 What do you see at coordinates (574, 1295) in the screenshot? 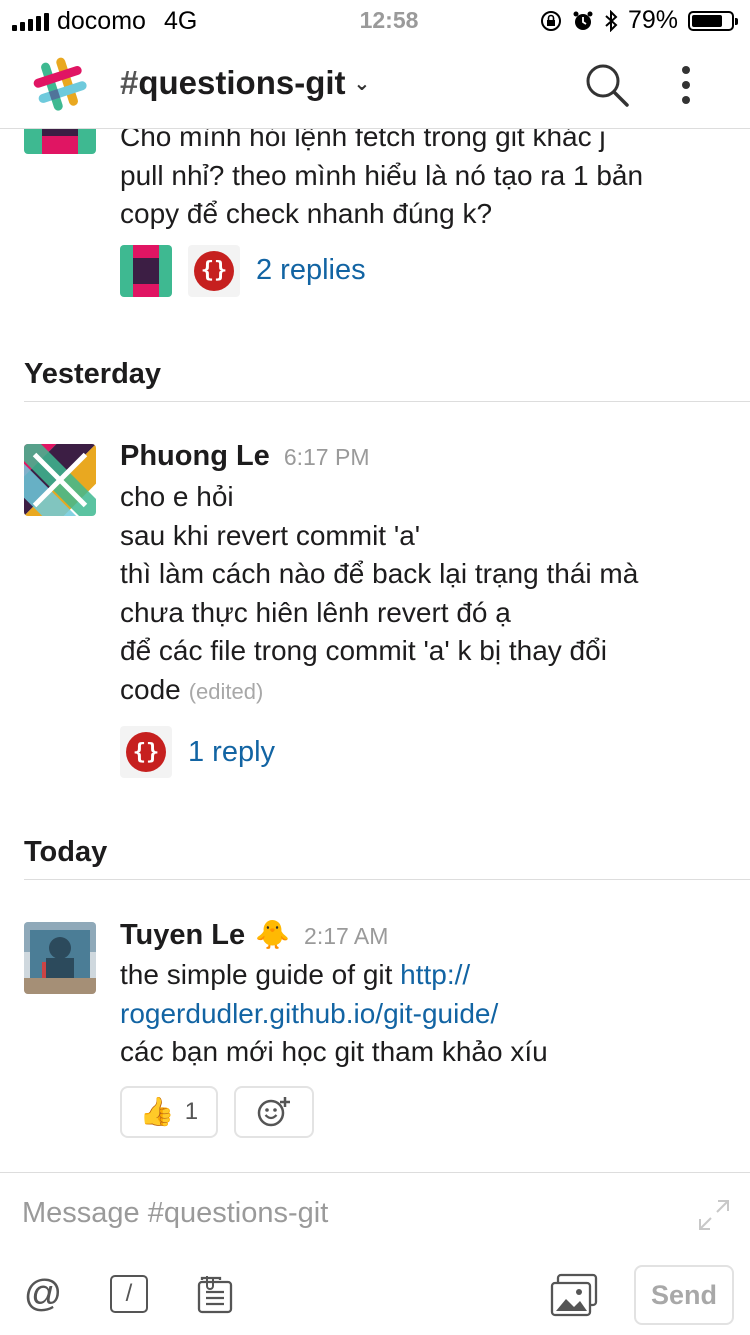
I see `photo-icon` at bounding box center [574, 1295].